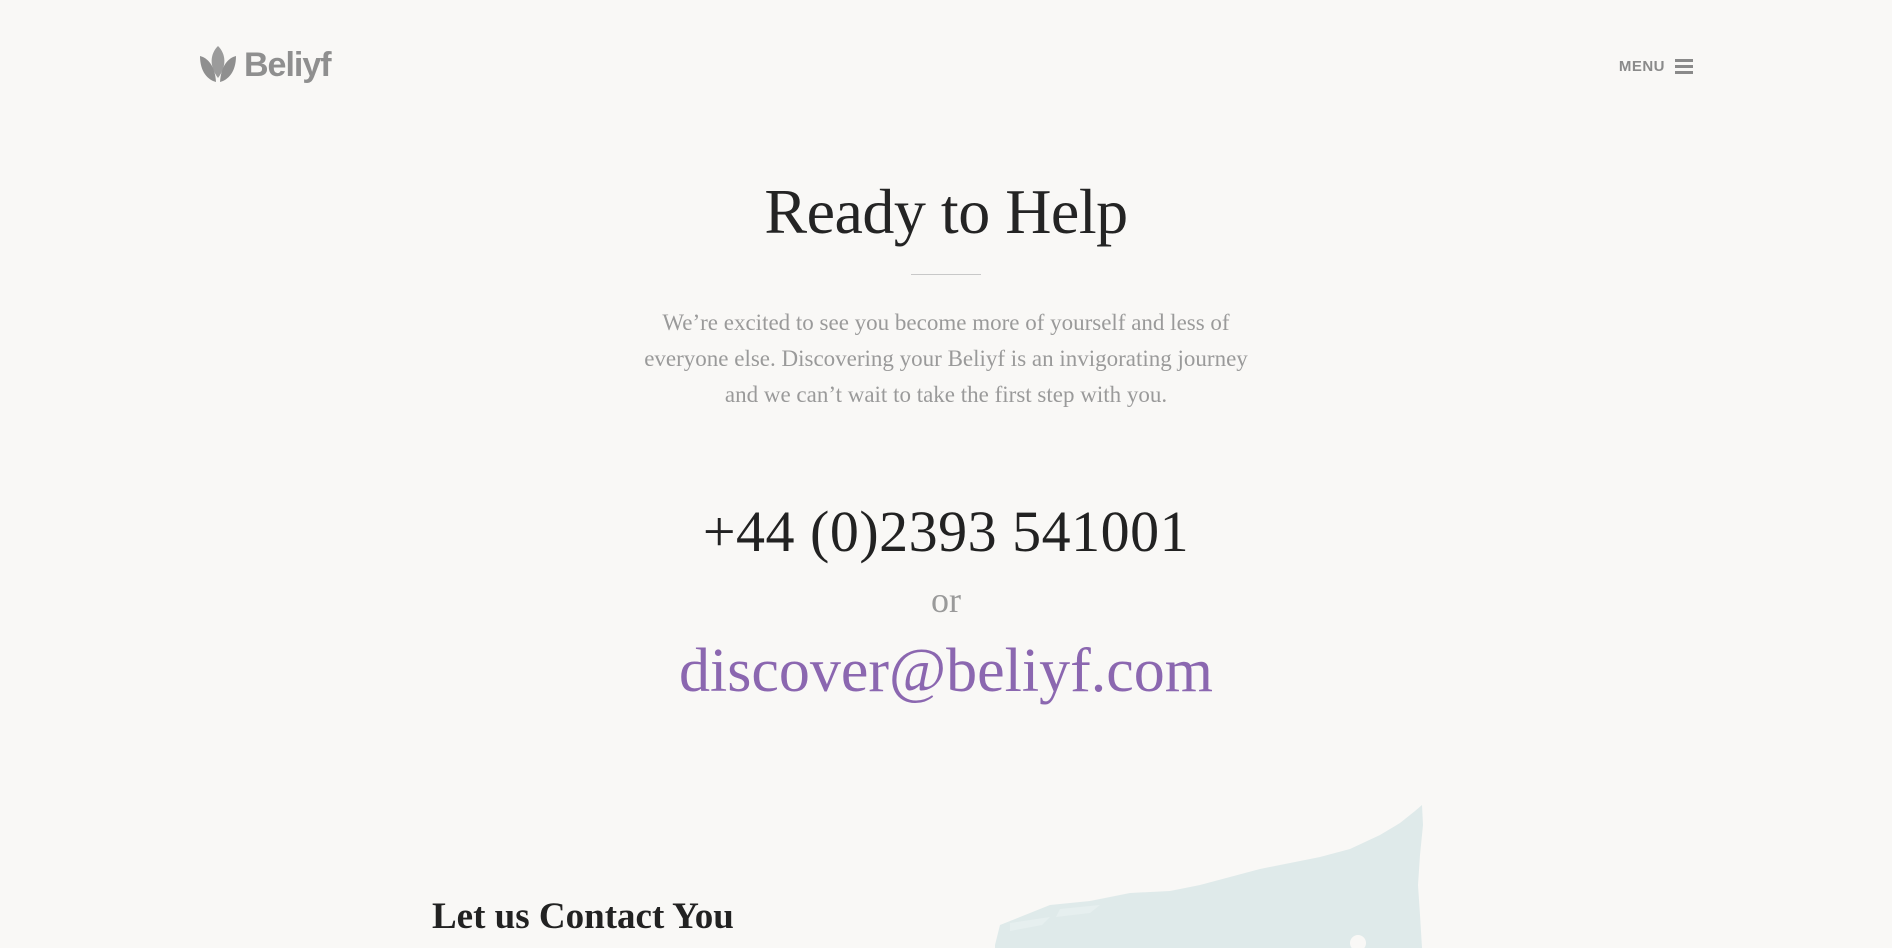  I want to click on menu-label: MENU, so click(1641, 66).